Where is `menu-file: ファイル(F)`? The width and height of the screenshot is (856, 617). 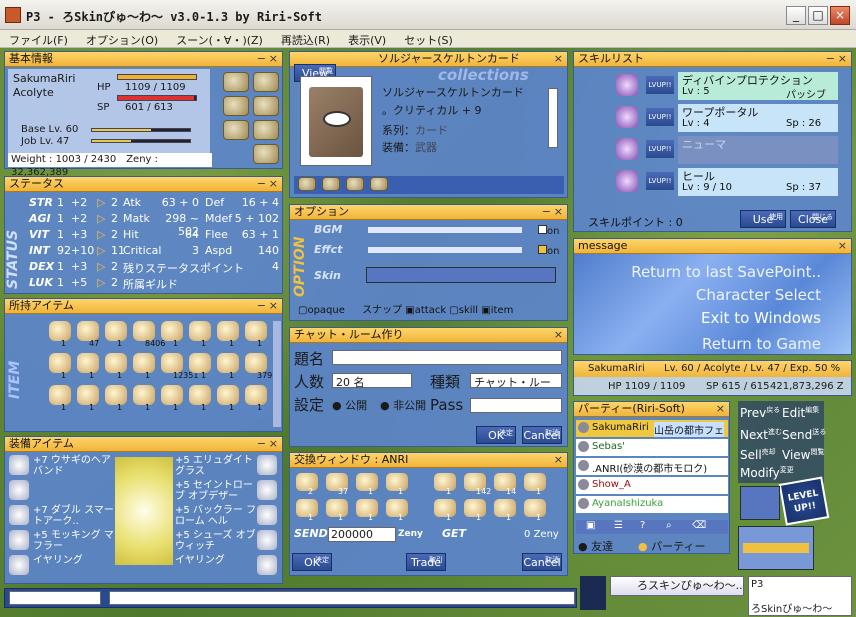
menu-file: ファイル(F) is located at coordinates (38, 39).